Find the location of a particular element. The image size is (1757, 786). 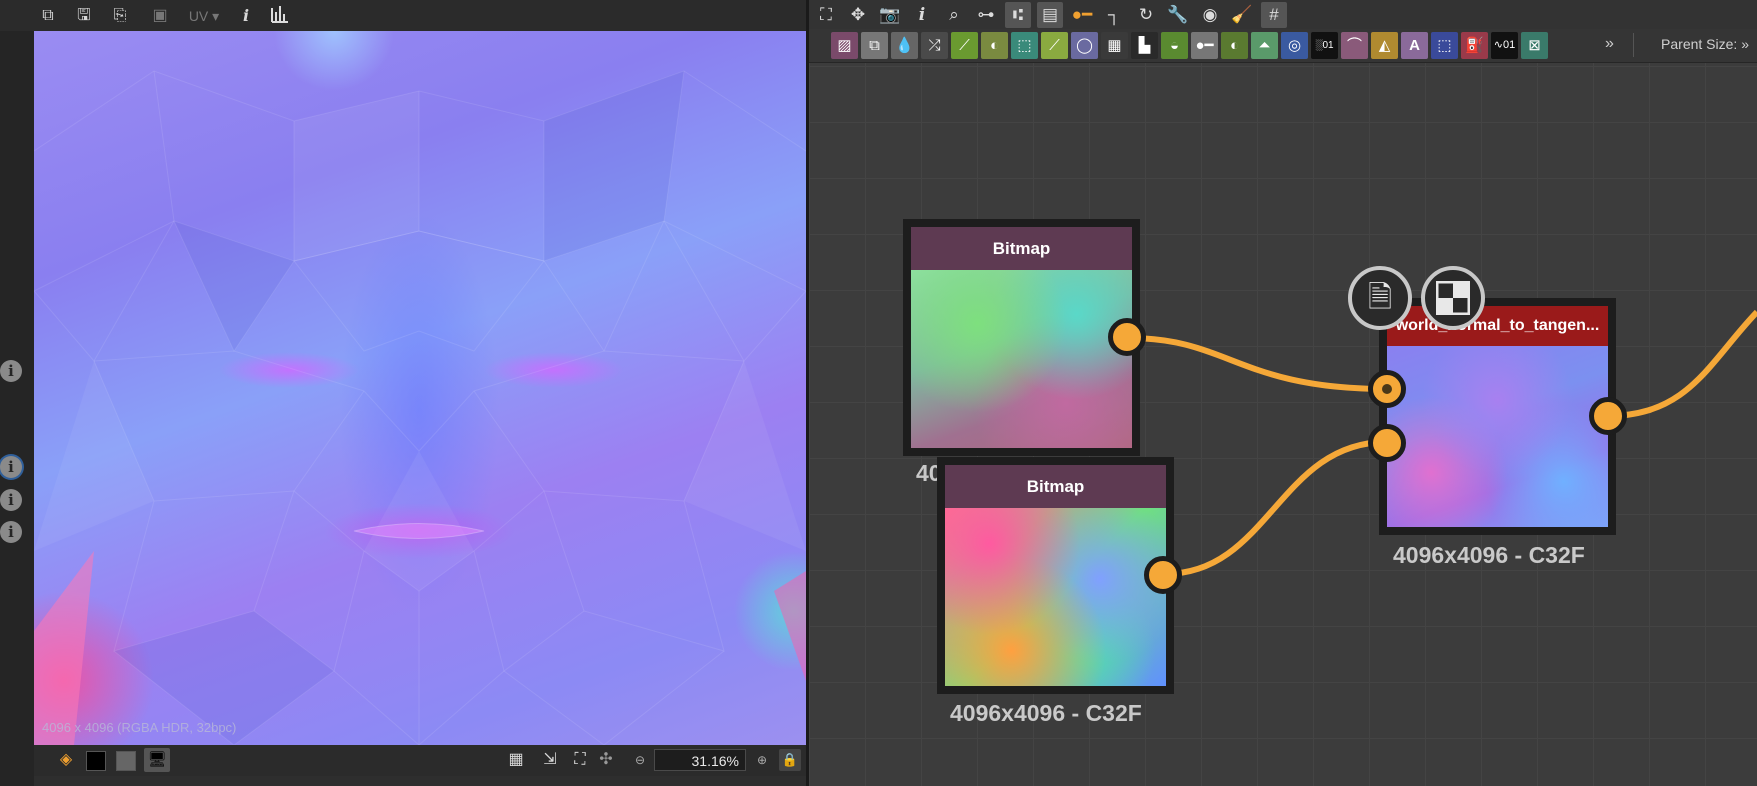

transform-icon: ⬚ is located at coordinates (1024, 45).